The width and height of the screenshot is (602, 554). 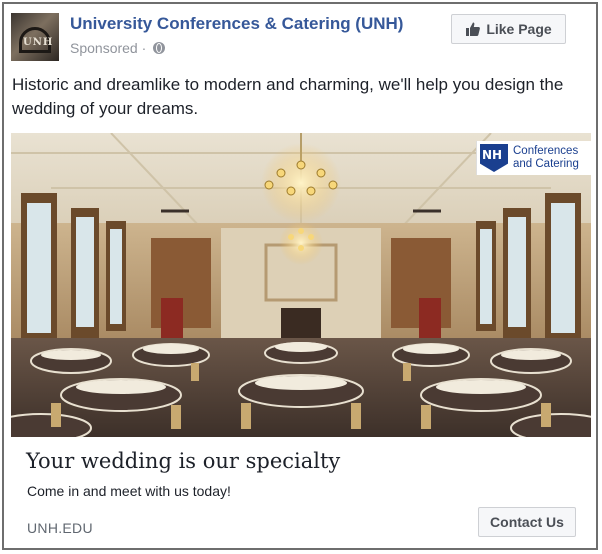 What do you see at coordinates (473, 29) in the screenshot?
I see `thumbs-up-icon` at bounding box center [473, 29].